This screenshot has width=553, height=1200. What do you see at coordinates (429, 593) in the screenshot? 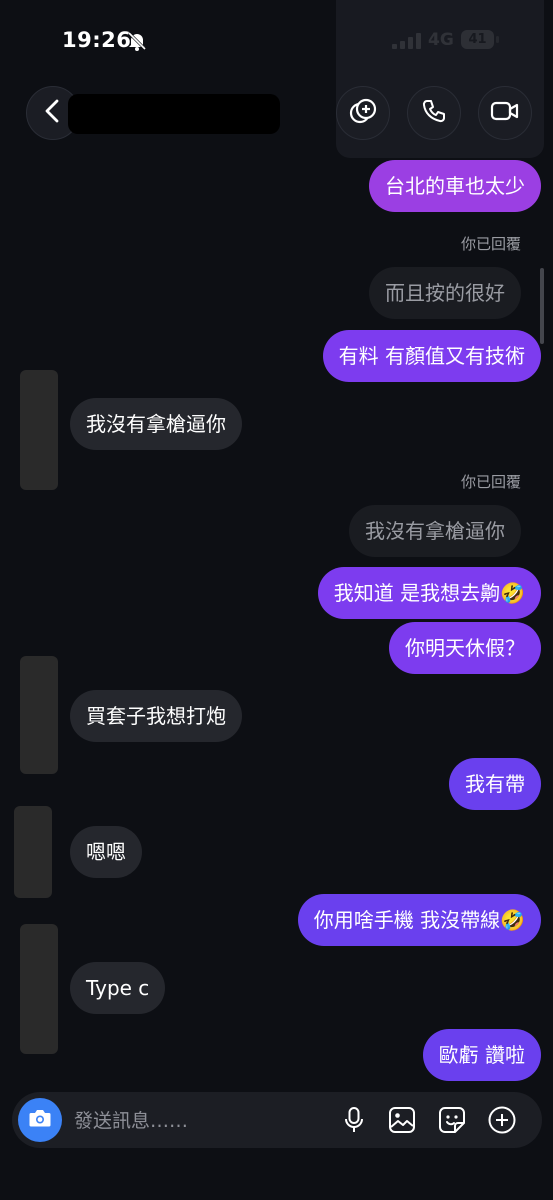
I see `message-sent: 我知道 是我想去齁🤣` at bounding box center [429, 593].